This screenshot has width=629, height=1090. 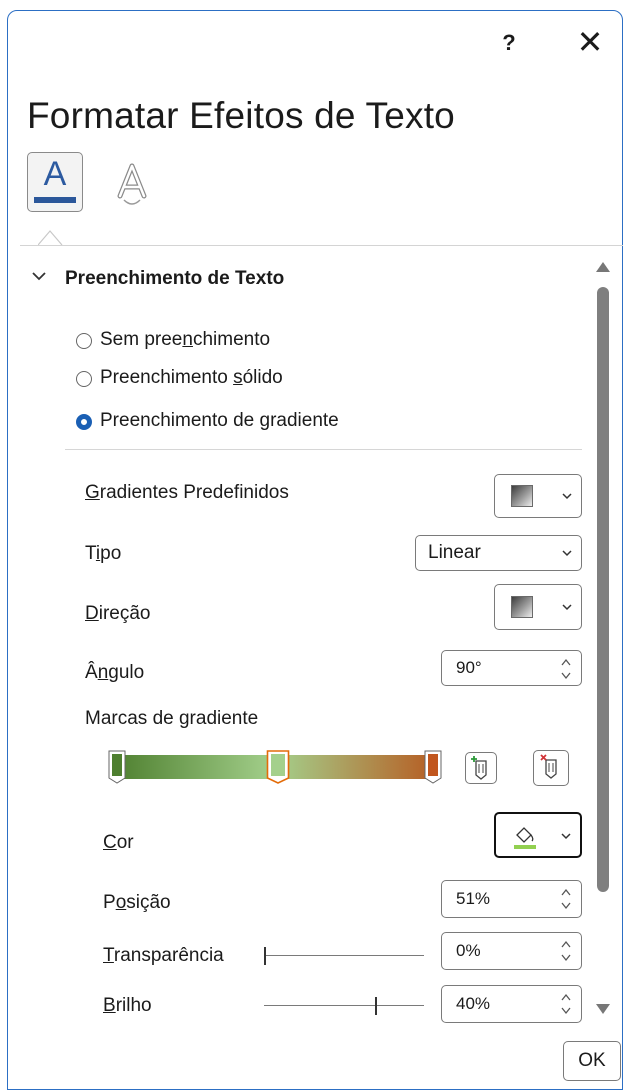 I want to click on tab-text-effects, so click(x=132, y=185).